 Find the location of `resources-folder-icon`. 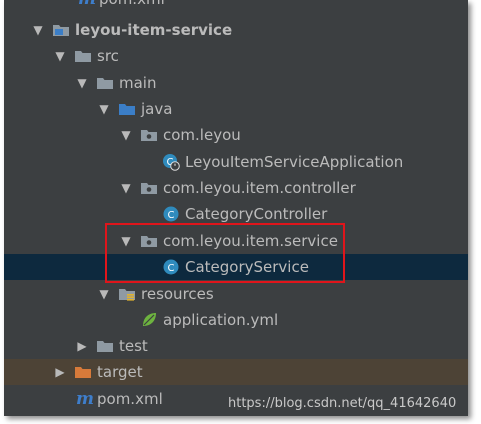

resources-folder-icon is located at coordinates (127, 294).